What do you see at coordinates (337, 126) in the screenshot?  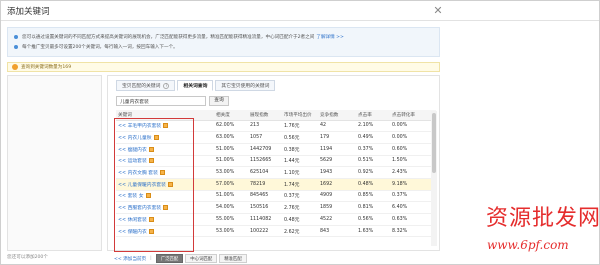 I see `cell-comp: 42` at bounding box center [337, 126].